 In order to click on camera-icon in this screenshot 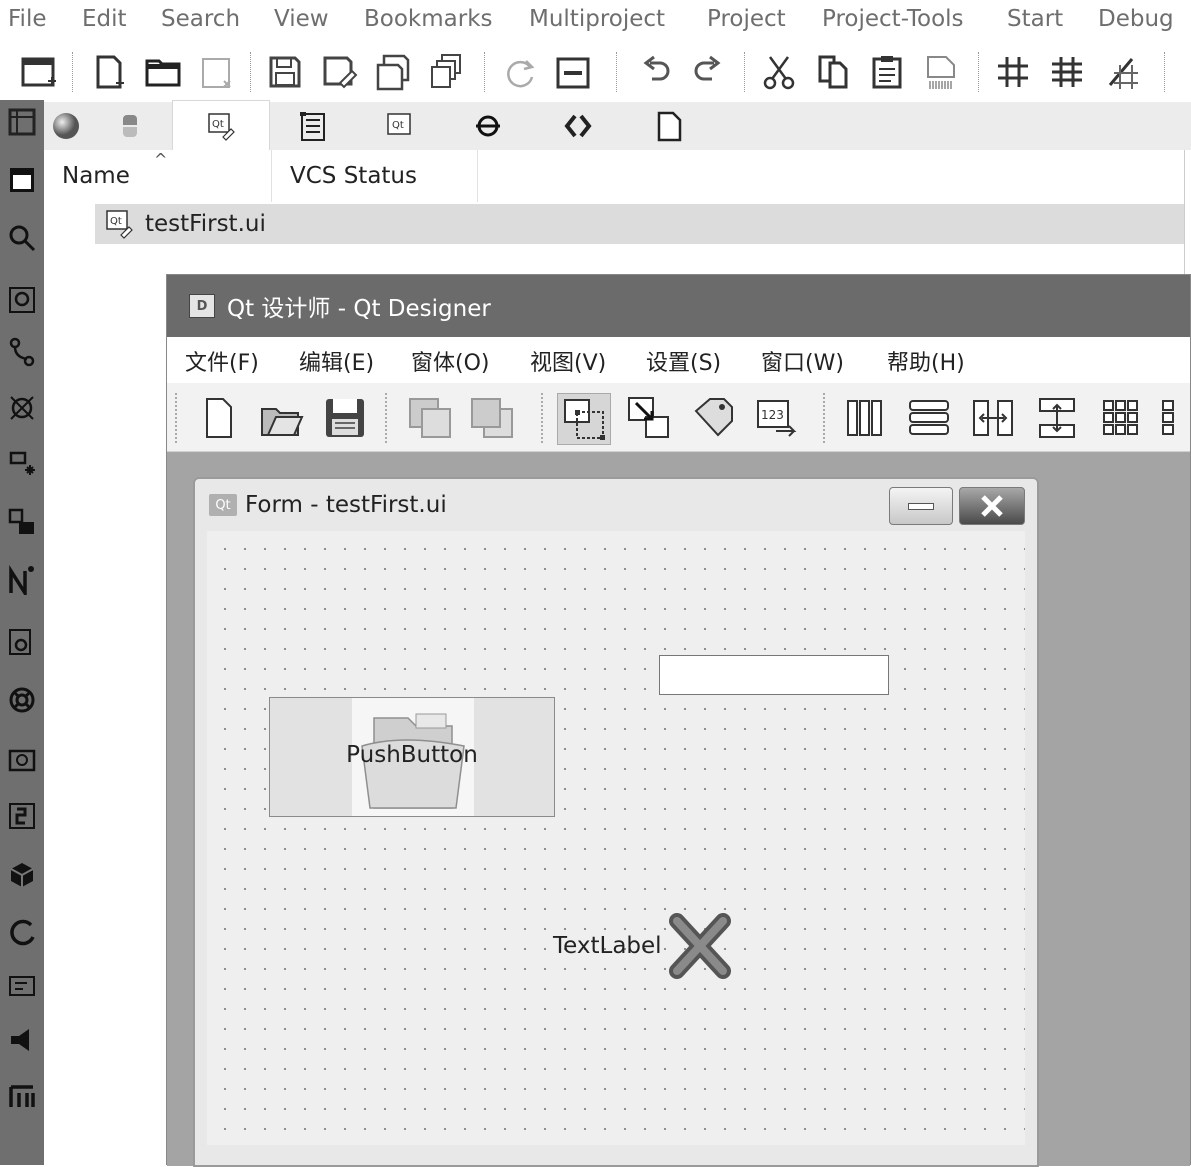, I will do `click(22, 758)`.